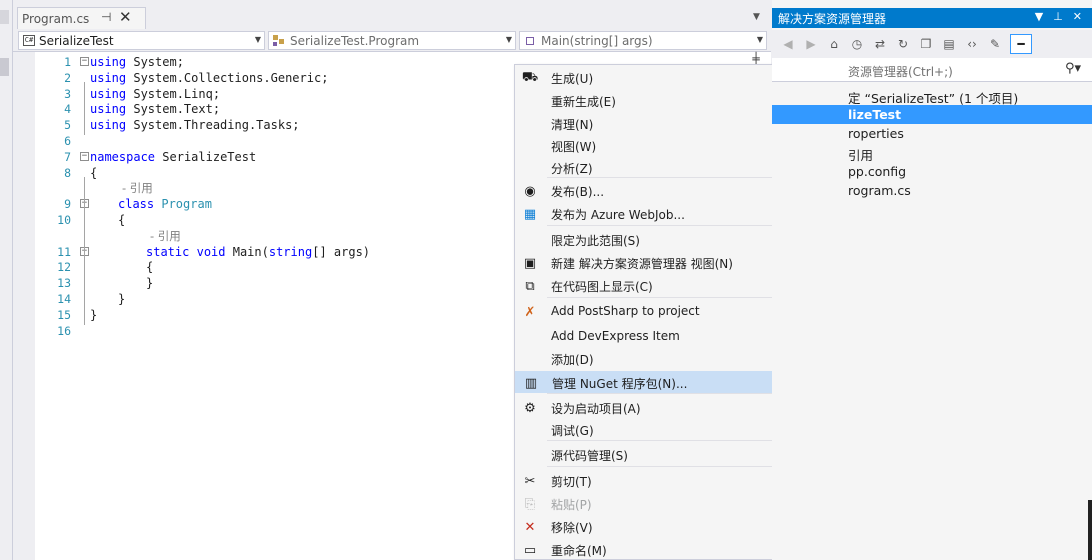 This screenshot has height=560, width=1092. What do you see at coordinates (932, 70) in the screenshot?
I see `solution-search-box: 资源管理器(Ctrl+;) ⚲▾` at bounding box center [932, 70].